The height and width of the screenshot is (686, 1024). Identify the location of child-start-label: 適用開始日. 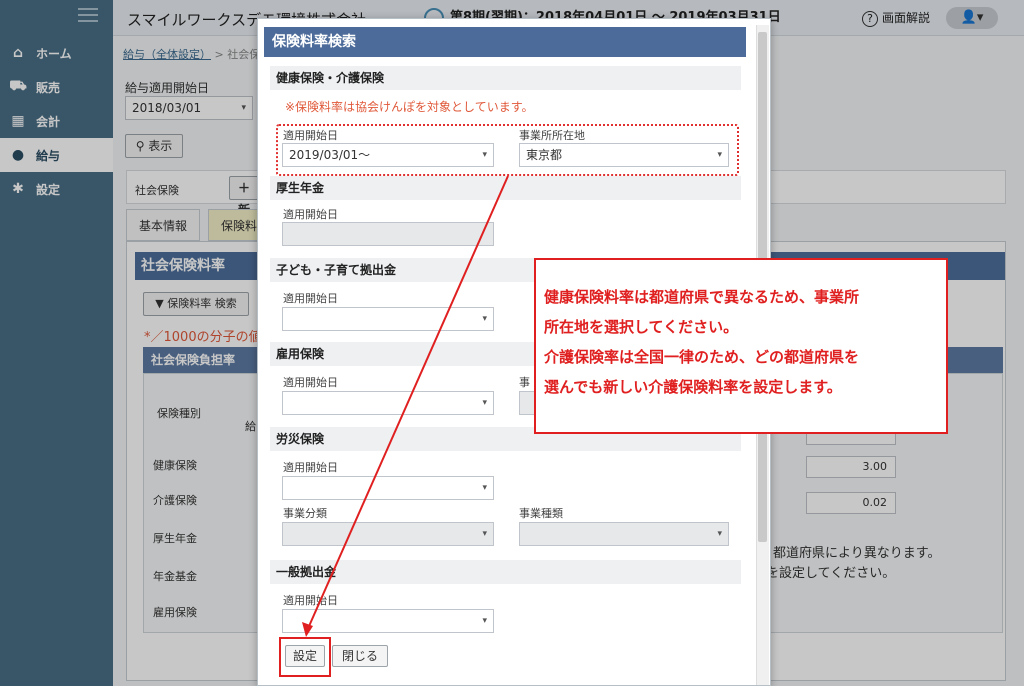
(310, 298).